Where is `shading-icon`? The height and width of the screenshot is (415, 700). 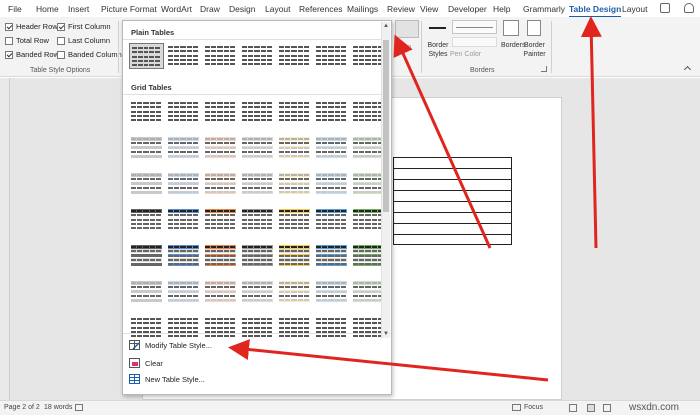 shading-icon is located at coordinates (407, 29).